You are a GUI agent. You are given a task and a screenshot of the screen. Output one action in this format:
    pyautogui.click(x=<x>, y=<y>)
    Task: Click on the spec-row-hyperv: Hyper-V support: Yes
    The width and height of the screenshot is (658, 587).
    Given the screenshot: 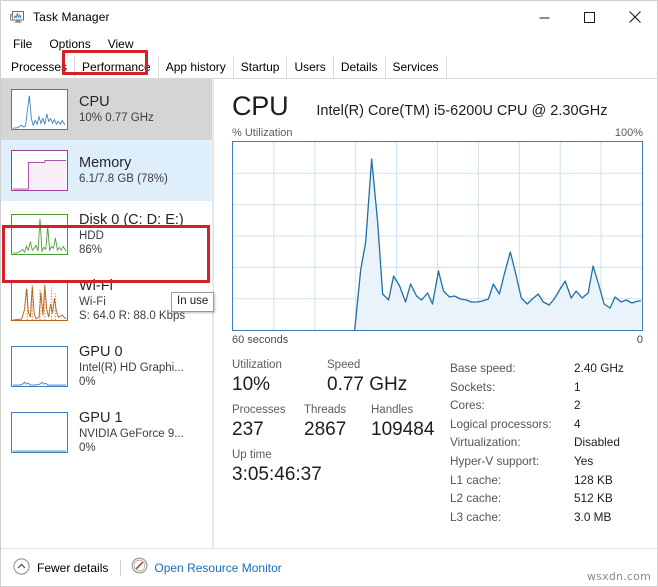 What is the action you would take?
    pyautogui.click(x=546, y=461)
    